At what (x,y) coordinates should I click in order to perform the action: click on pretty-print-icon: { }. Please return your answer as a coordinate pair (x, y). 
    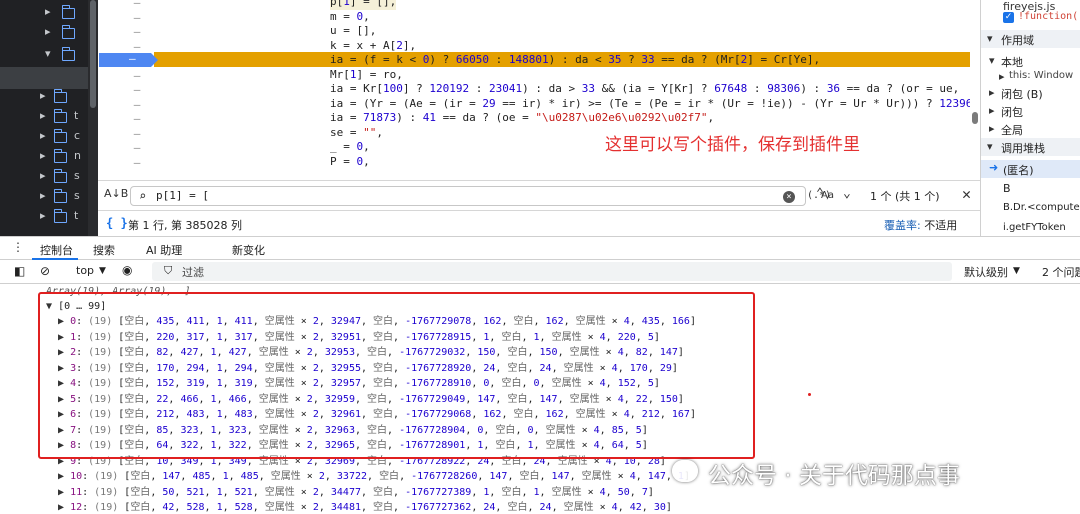
    Looking at the image, I should click on (117, 223).